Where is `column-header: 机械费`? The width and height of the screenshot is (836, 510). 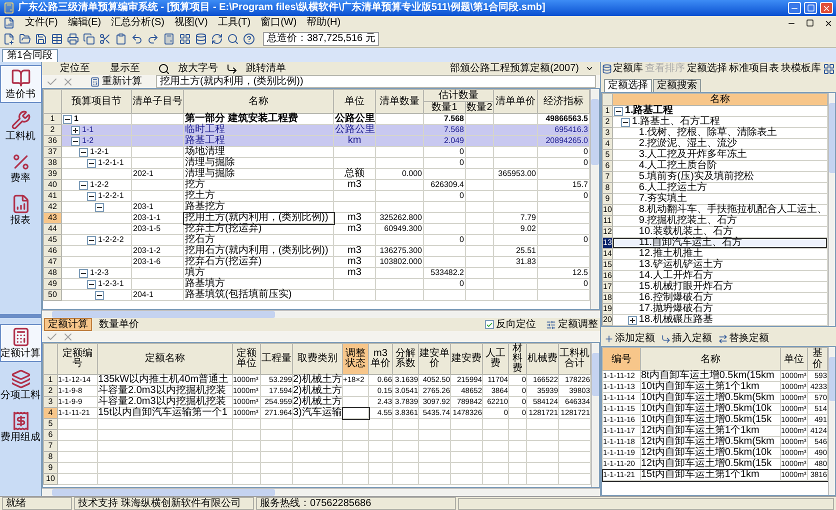
column-header: 机械费 is located at coordinates (542, 359).